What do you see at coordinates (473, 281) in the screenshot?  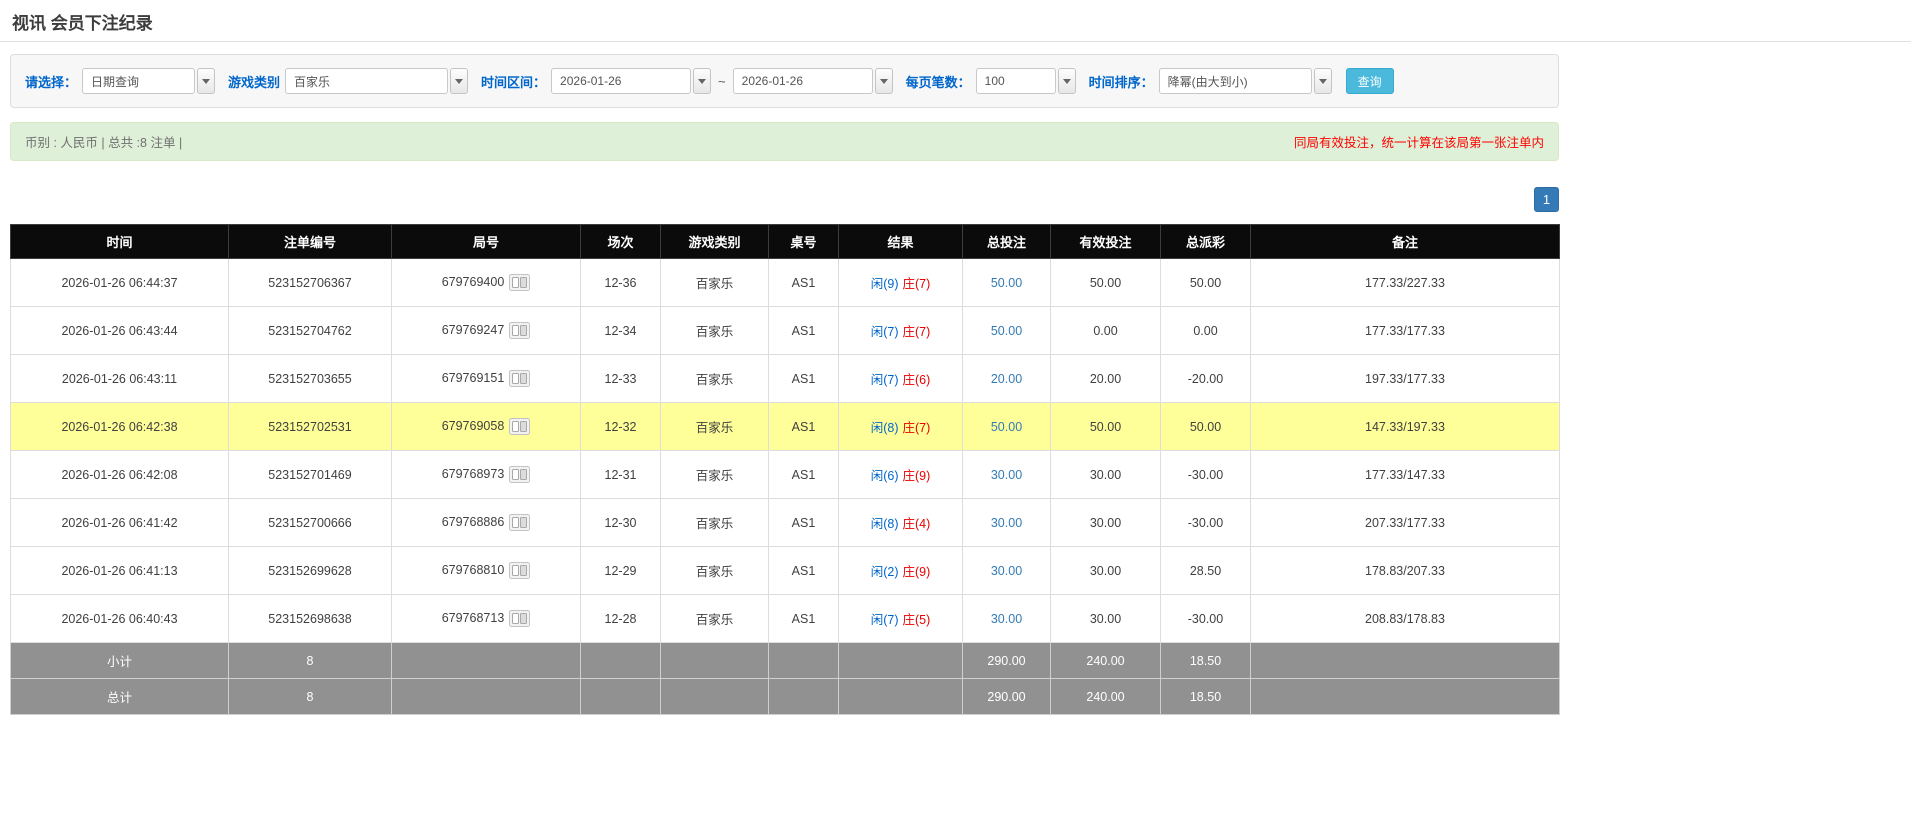 I see `round-number: 679769400` at bounding box center [473, 281].